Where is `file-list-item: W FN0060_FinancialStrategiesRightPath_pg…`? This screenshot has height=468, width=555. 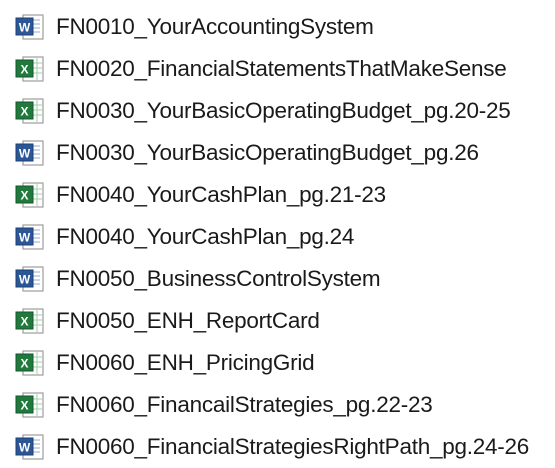 file-list-item: W FN0060_FinancialStrategiesRightPath_pg… is located at coordinates (281, 447).